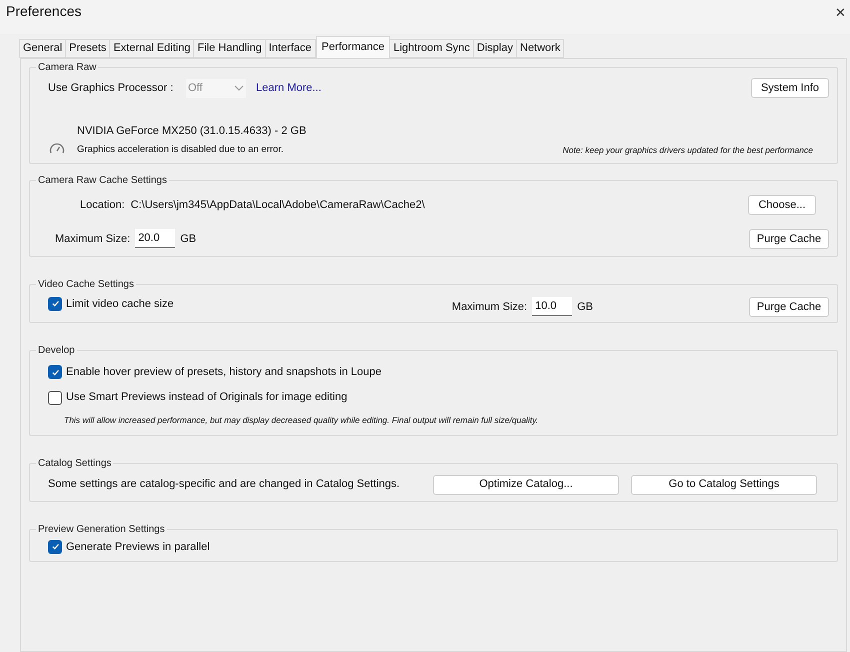 The width and height of the screenshot is (850, 652). I want to click on group-title: Develop, so click(56, 351).